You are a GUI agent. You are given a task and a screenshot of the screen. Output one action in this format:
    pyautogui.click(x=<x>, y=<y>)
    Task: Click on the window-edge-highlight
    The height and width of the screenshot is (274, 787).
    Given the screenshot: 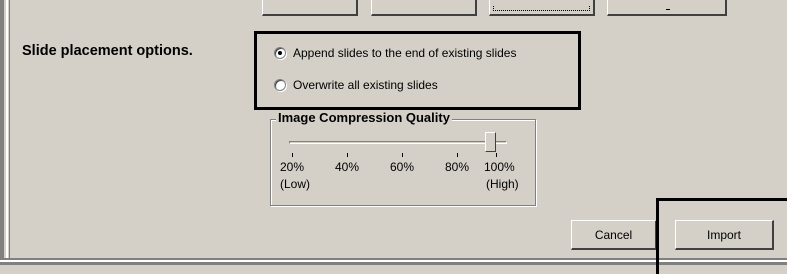 What is the action you would take?
    pyautogui.click(x=7, y=129)
    